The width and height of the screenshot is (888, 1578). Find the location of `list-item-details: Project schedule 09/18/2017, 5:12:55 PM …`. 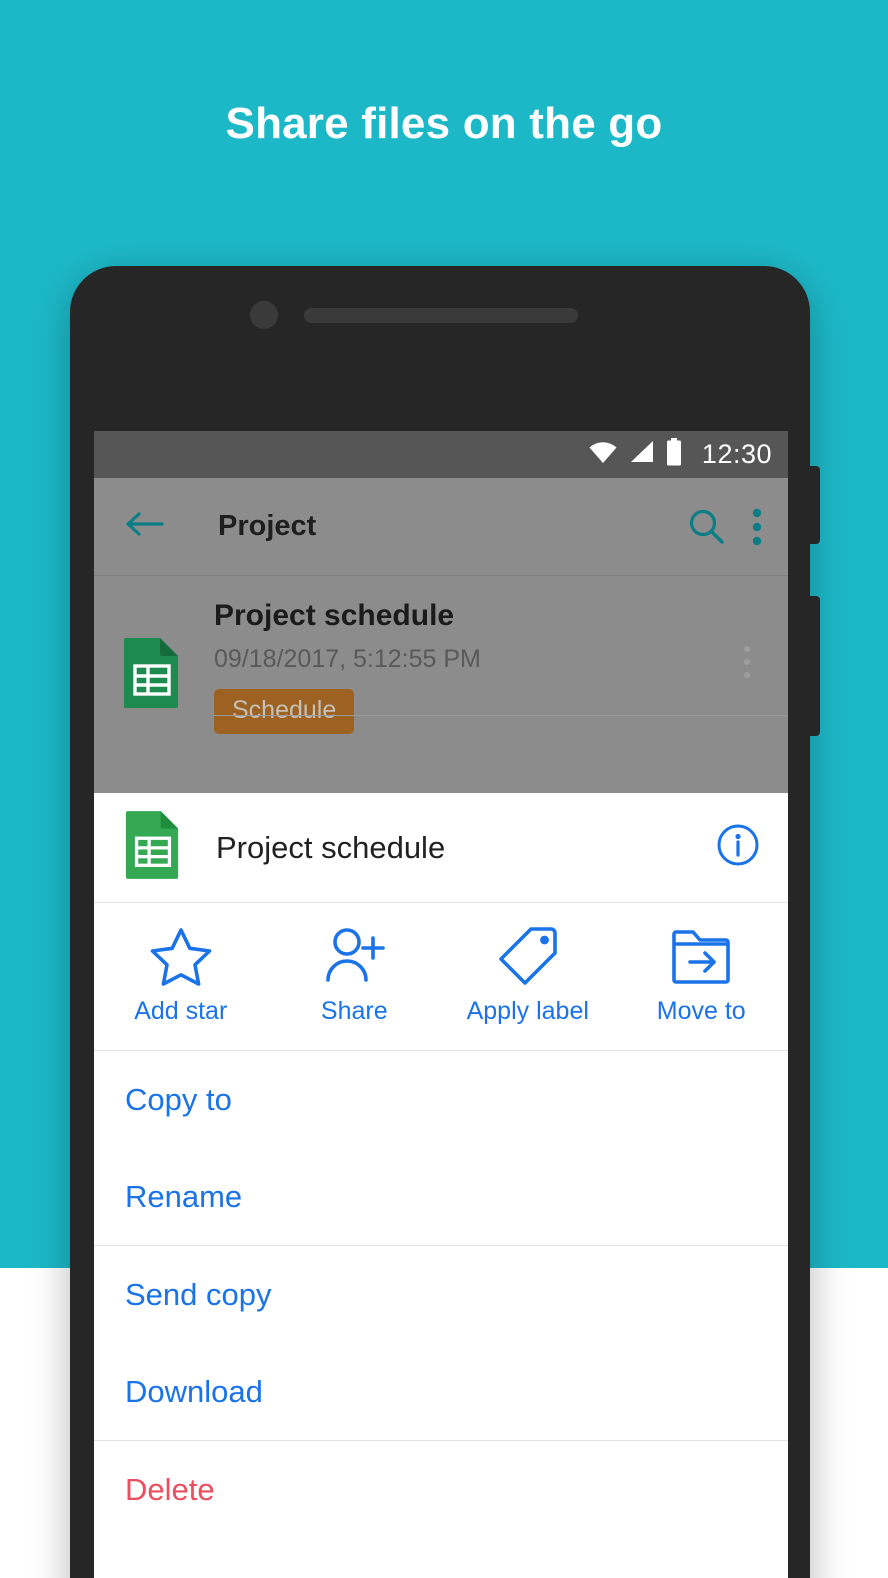

list-item-details: Project schedule 09/18/2017, 5:12:55 PM … is located at coordinates (458, 666).